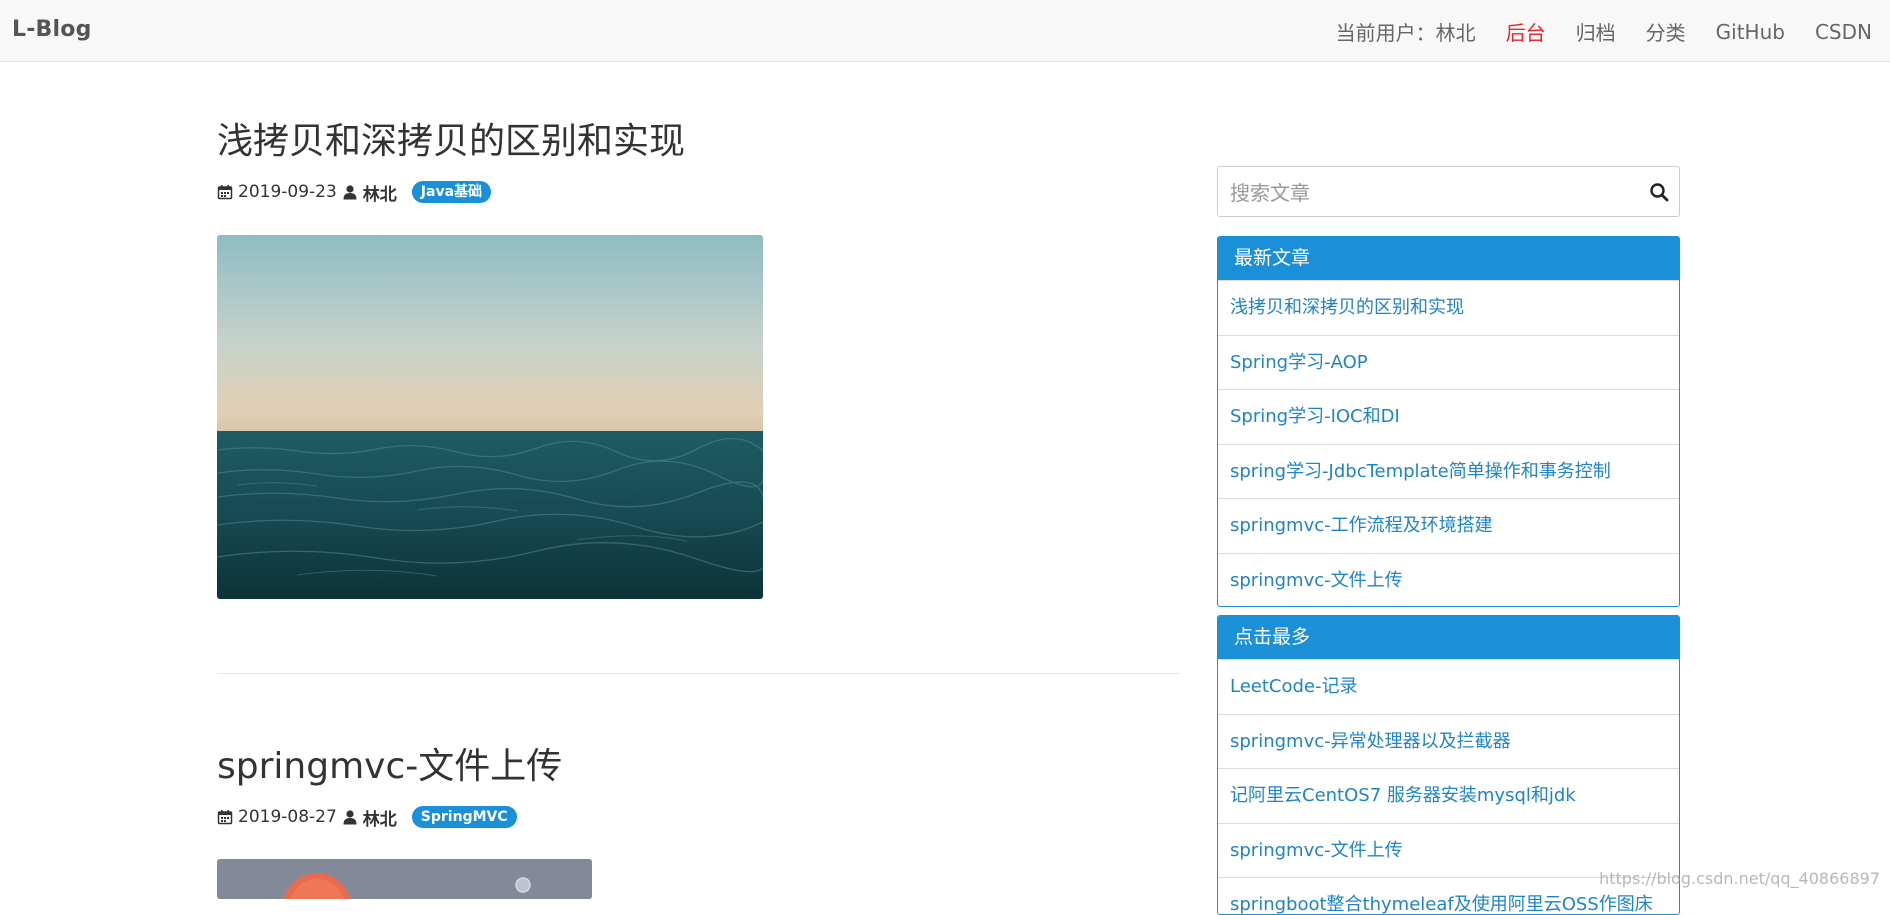 This screenshot has height=915, width=1890. What do you see at coordinates (1448, 579) in the screenshot?
I see `latest-post-link: springmvc-文件上传` at bounding box center [1448, 579].